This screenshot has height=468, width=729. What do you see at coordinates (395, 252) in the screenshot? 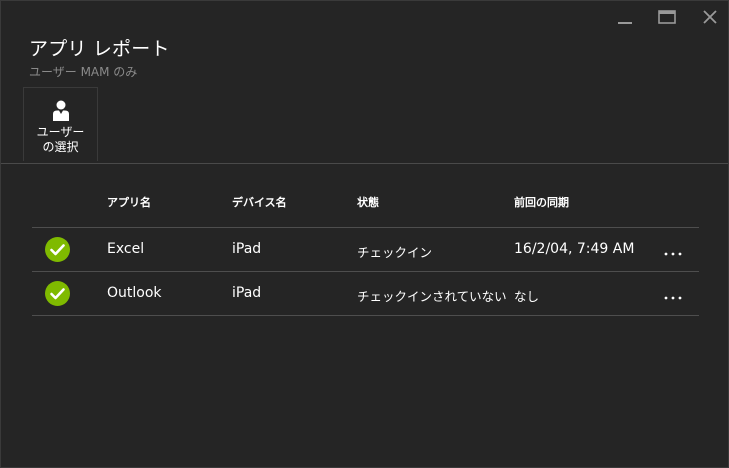
I see `cell-status: チェックイン` at bounding box center [395, 252].